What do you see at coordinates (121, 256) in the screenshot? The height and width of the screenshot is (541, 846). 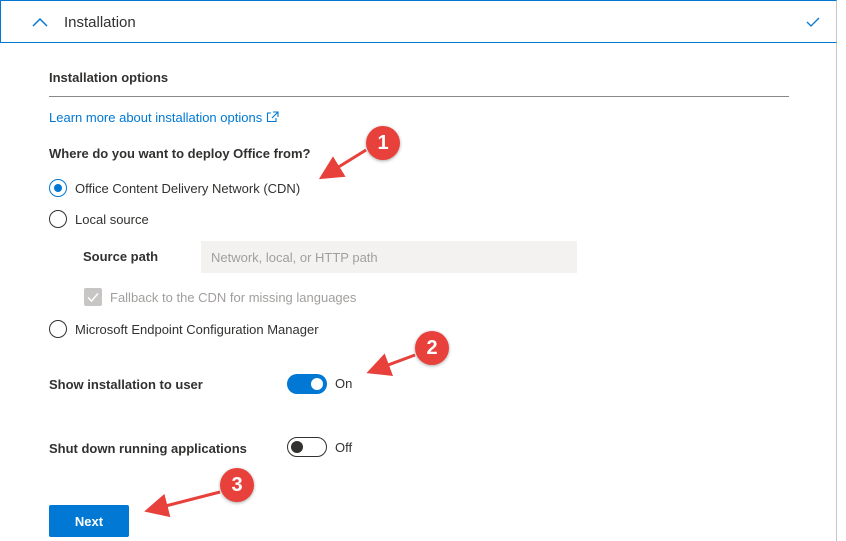 I see `source-path-label: Source path` at bounding box center [121, 256].